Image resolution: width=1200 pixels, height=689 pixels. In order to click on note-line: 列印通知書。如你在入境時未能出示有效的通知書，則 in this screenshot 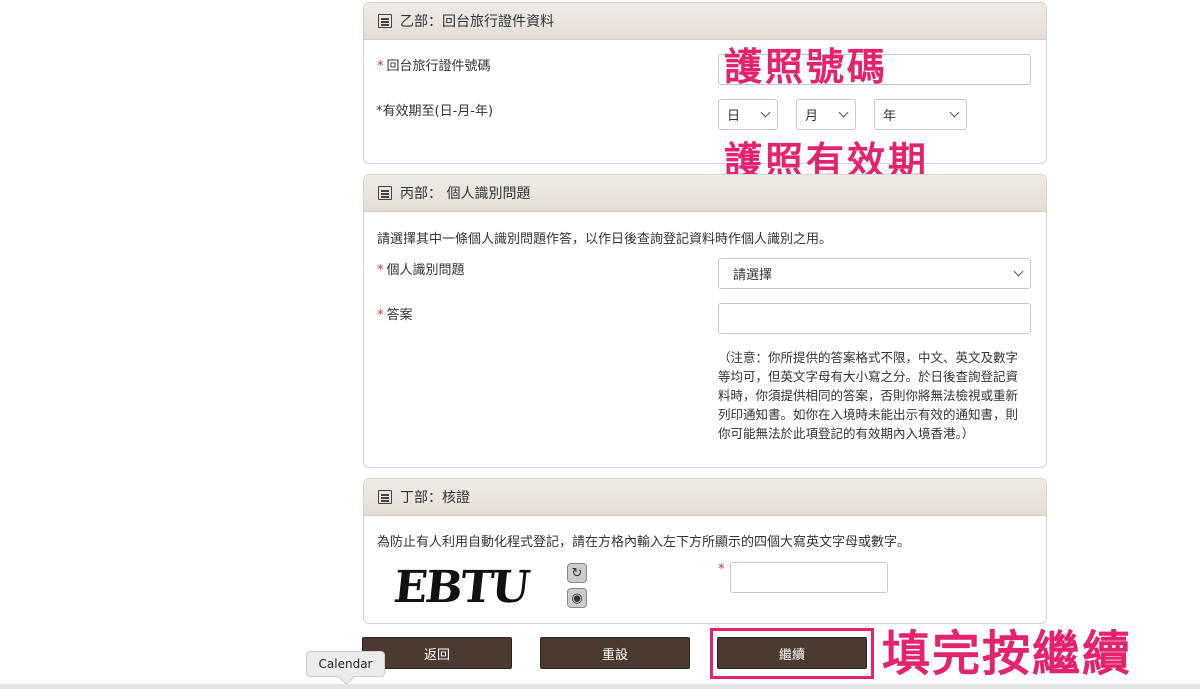, I will do `click(868, 414)`.